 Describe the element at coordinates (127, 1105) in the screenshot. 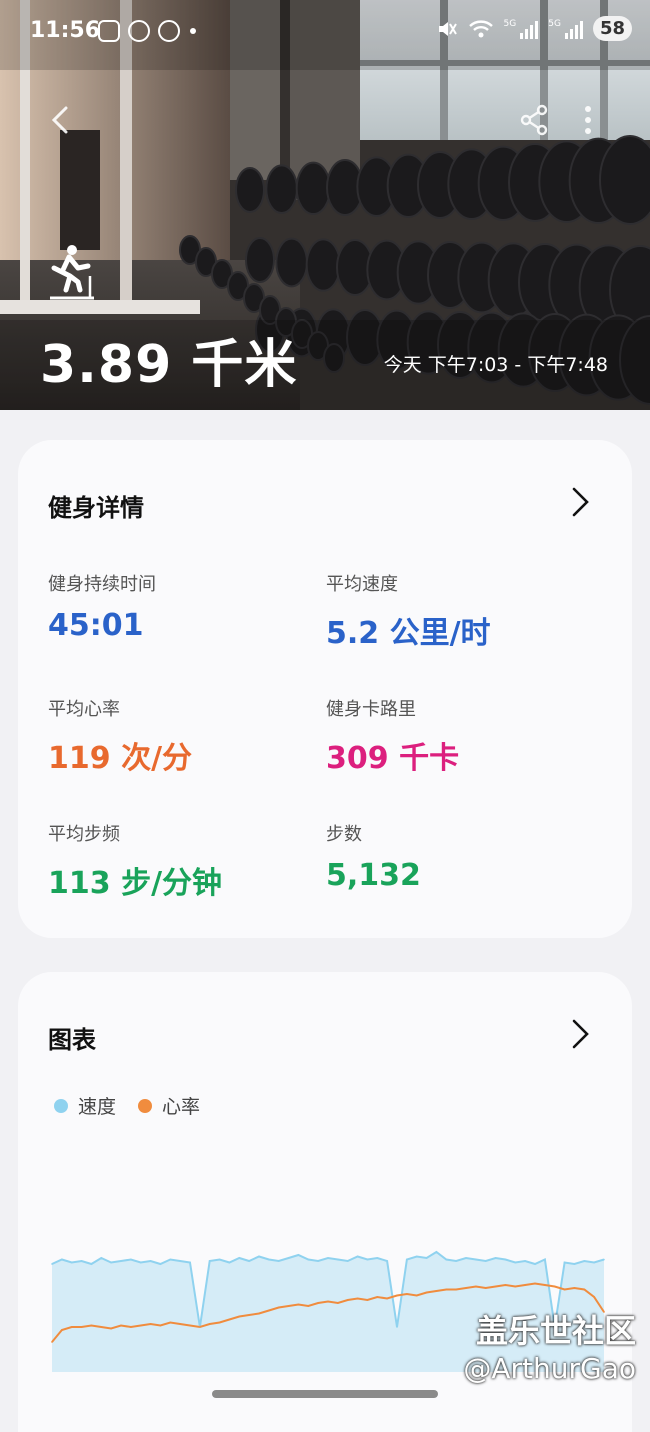

I see `chart-legend: 速度 心率` at that location.